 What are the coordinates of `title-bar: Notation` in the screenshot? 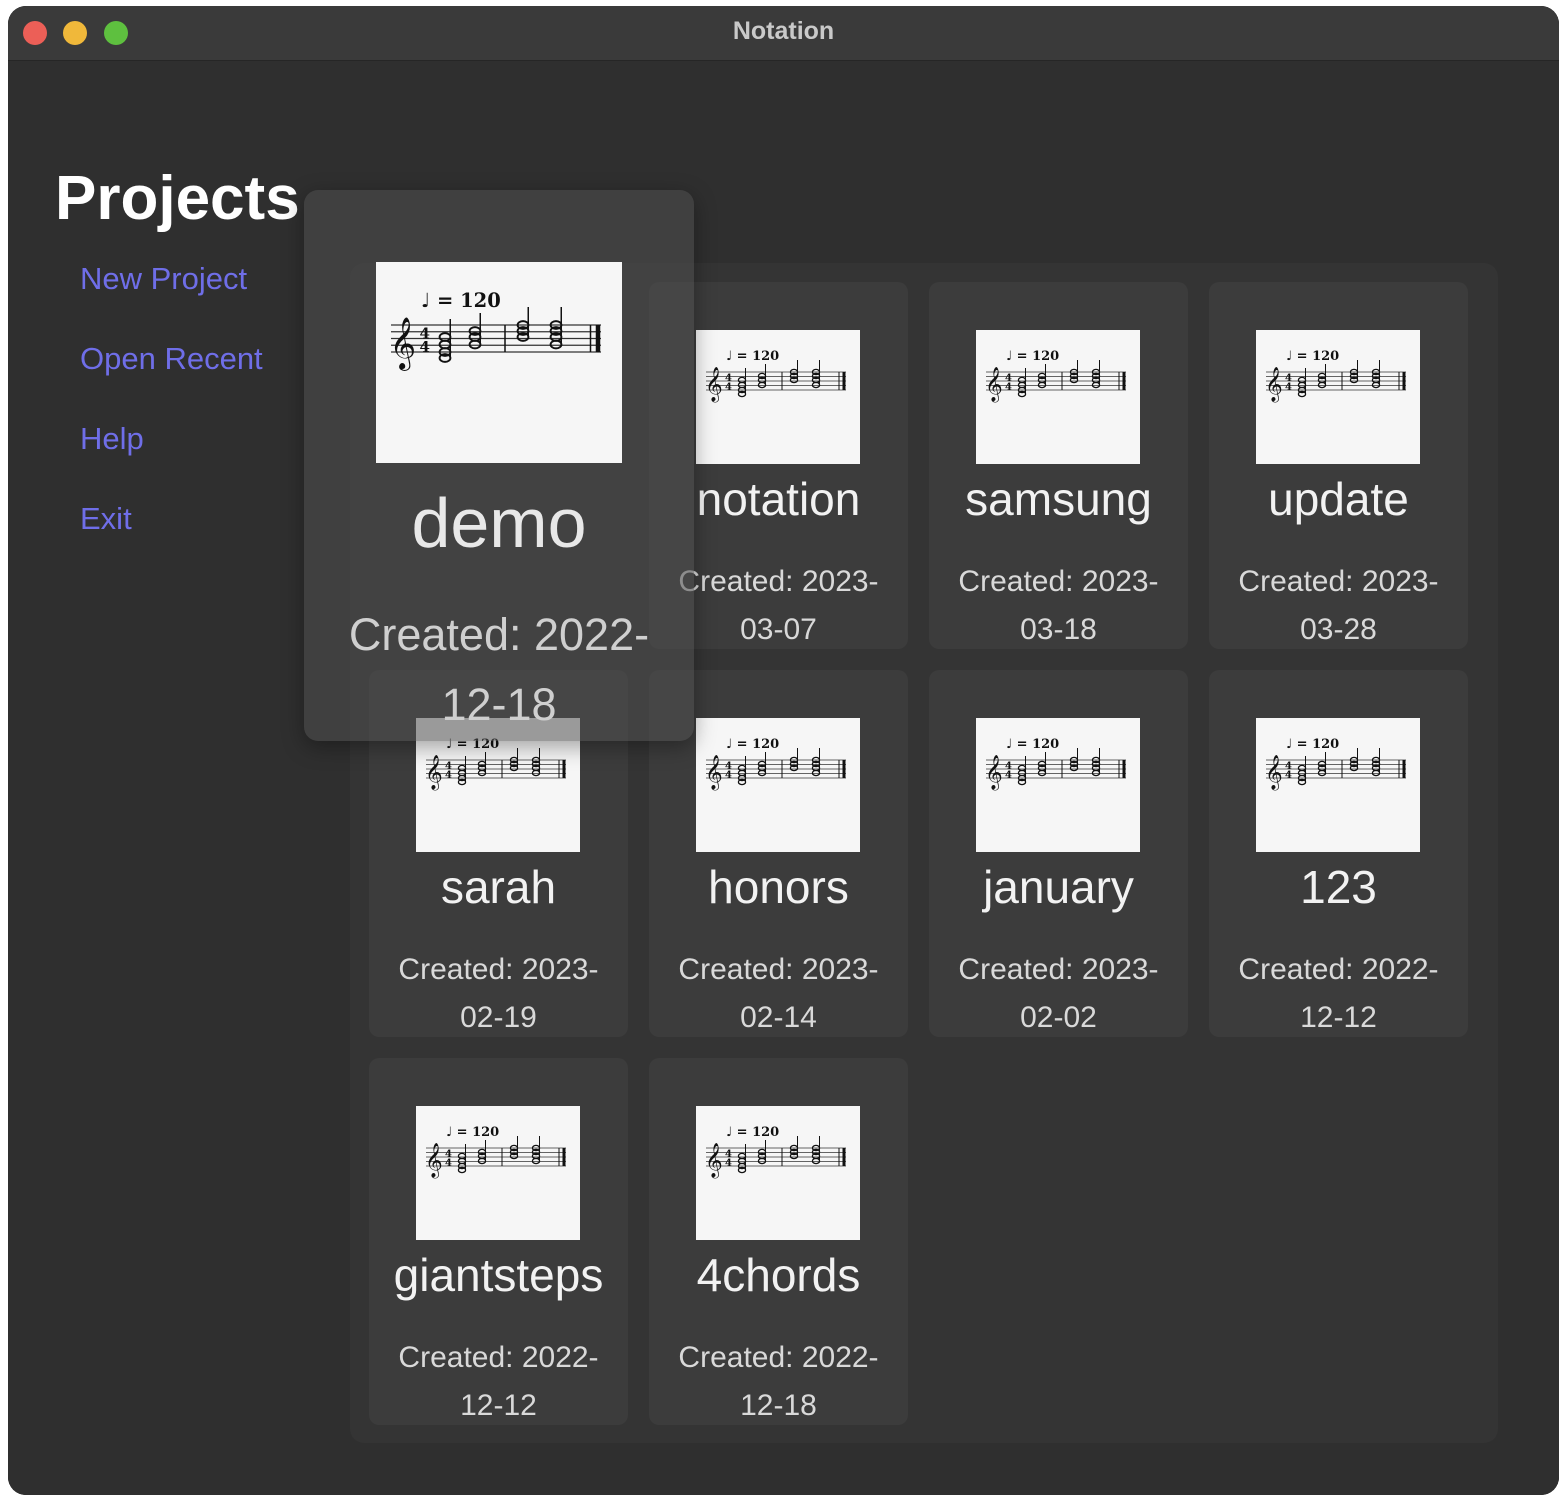 It's located at (783, 33).